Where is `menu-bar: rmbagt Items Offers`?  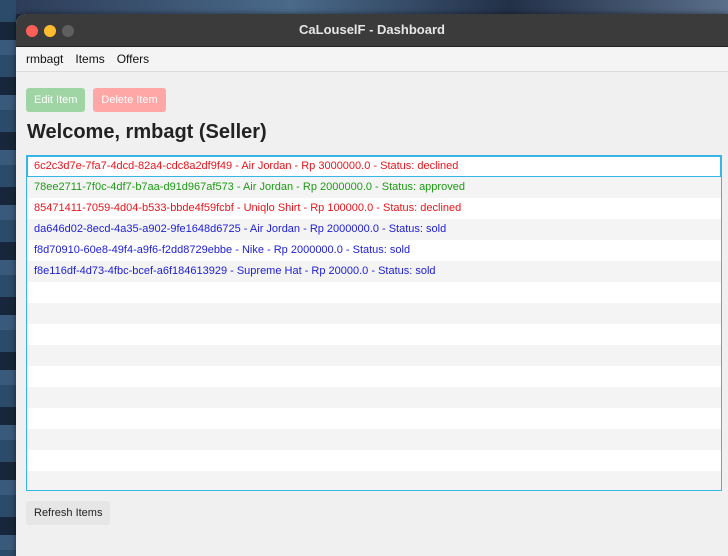
menu-bar: rmbagt Items Offers is located at coordinates (372, 59).